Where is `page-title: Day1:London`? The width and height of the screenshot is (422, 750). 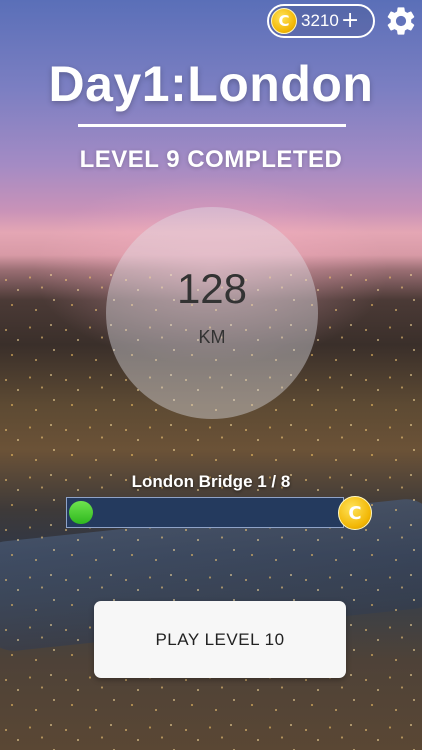
page-title: Day1:London is located at coordinates (211, 84).